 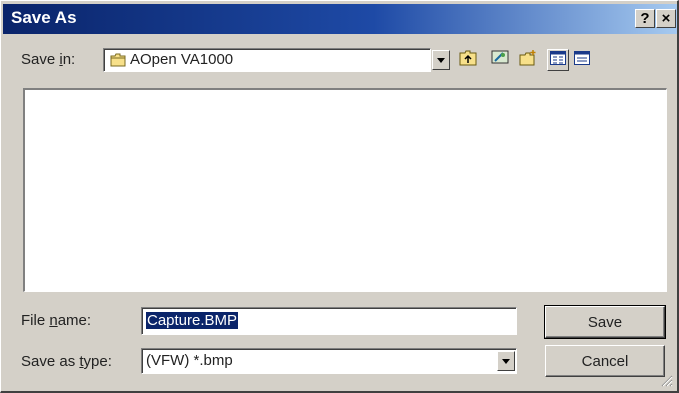 I want to click on desktop-icon, so click(x=500, y=60).